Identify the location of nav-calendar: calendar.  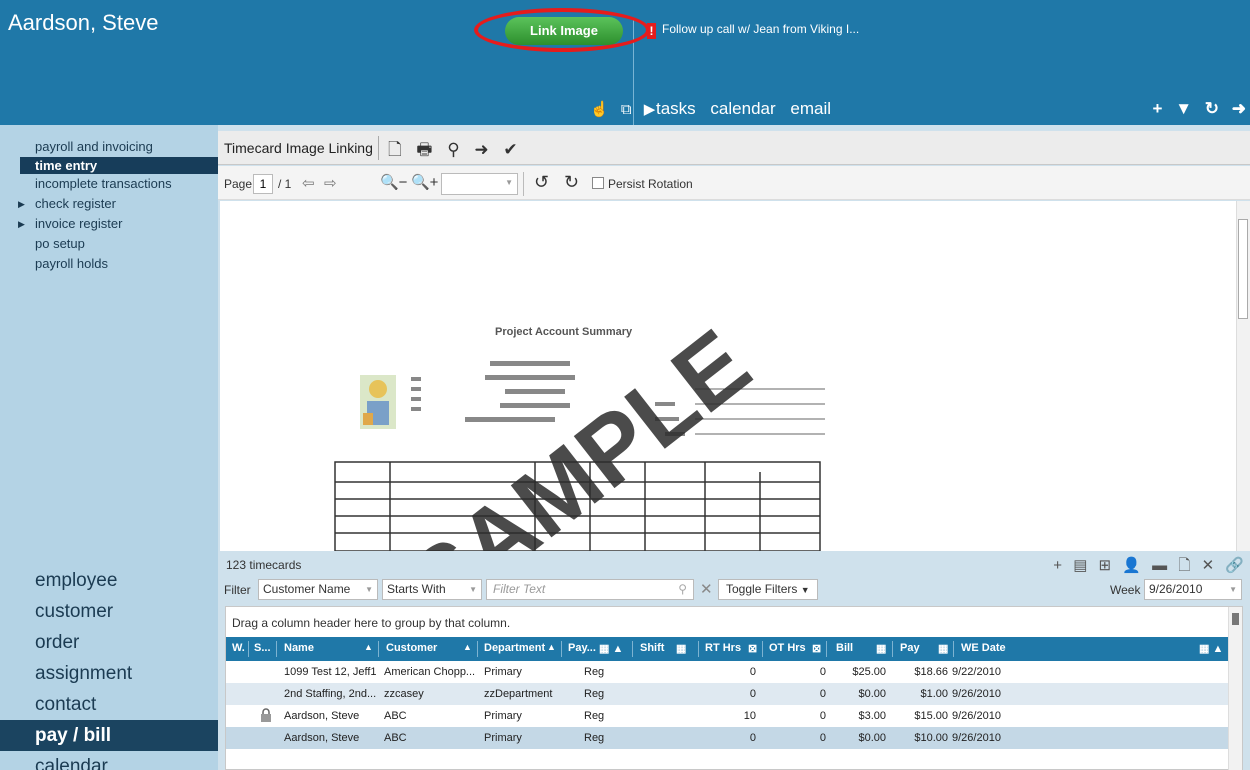
(109, 760).